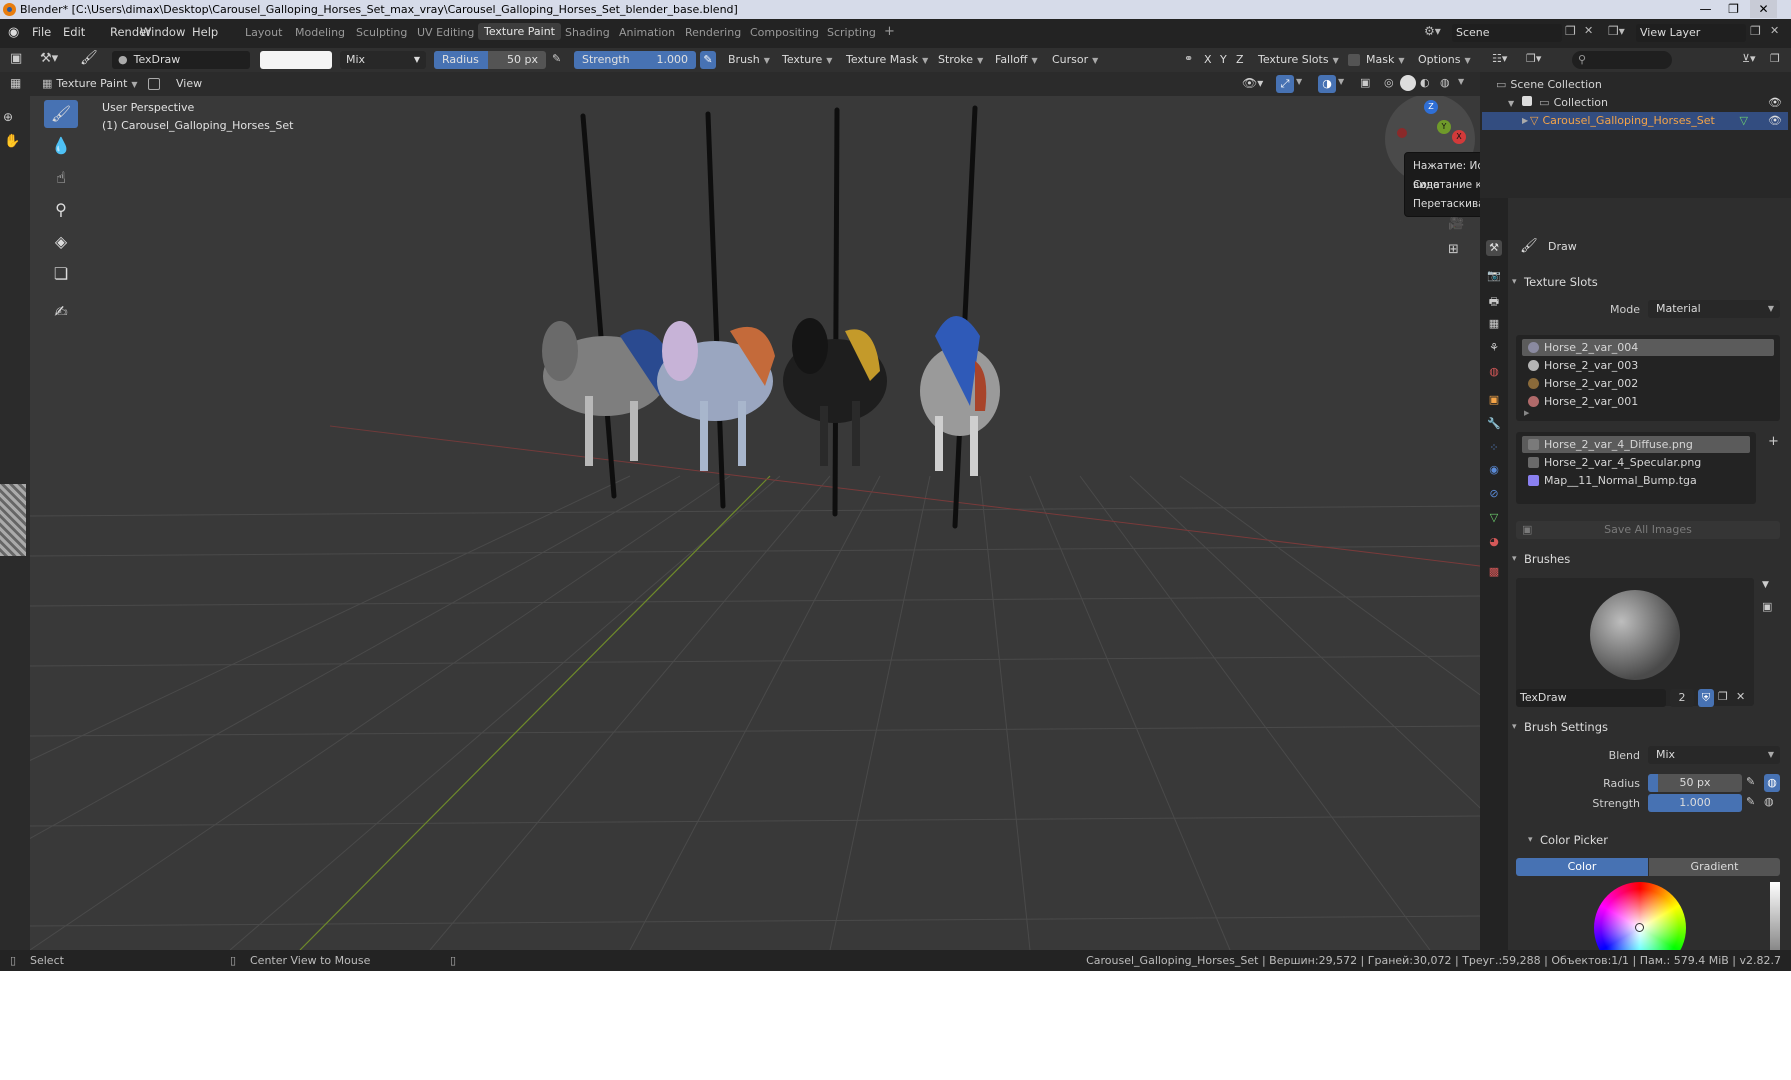 The height and width of the screenshot is (1080, 1791). I want to click on rendered-shading-icon: ◍, so click(1445, 82).